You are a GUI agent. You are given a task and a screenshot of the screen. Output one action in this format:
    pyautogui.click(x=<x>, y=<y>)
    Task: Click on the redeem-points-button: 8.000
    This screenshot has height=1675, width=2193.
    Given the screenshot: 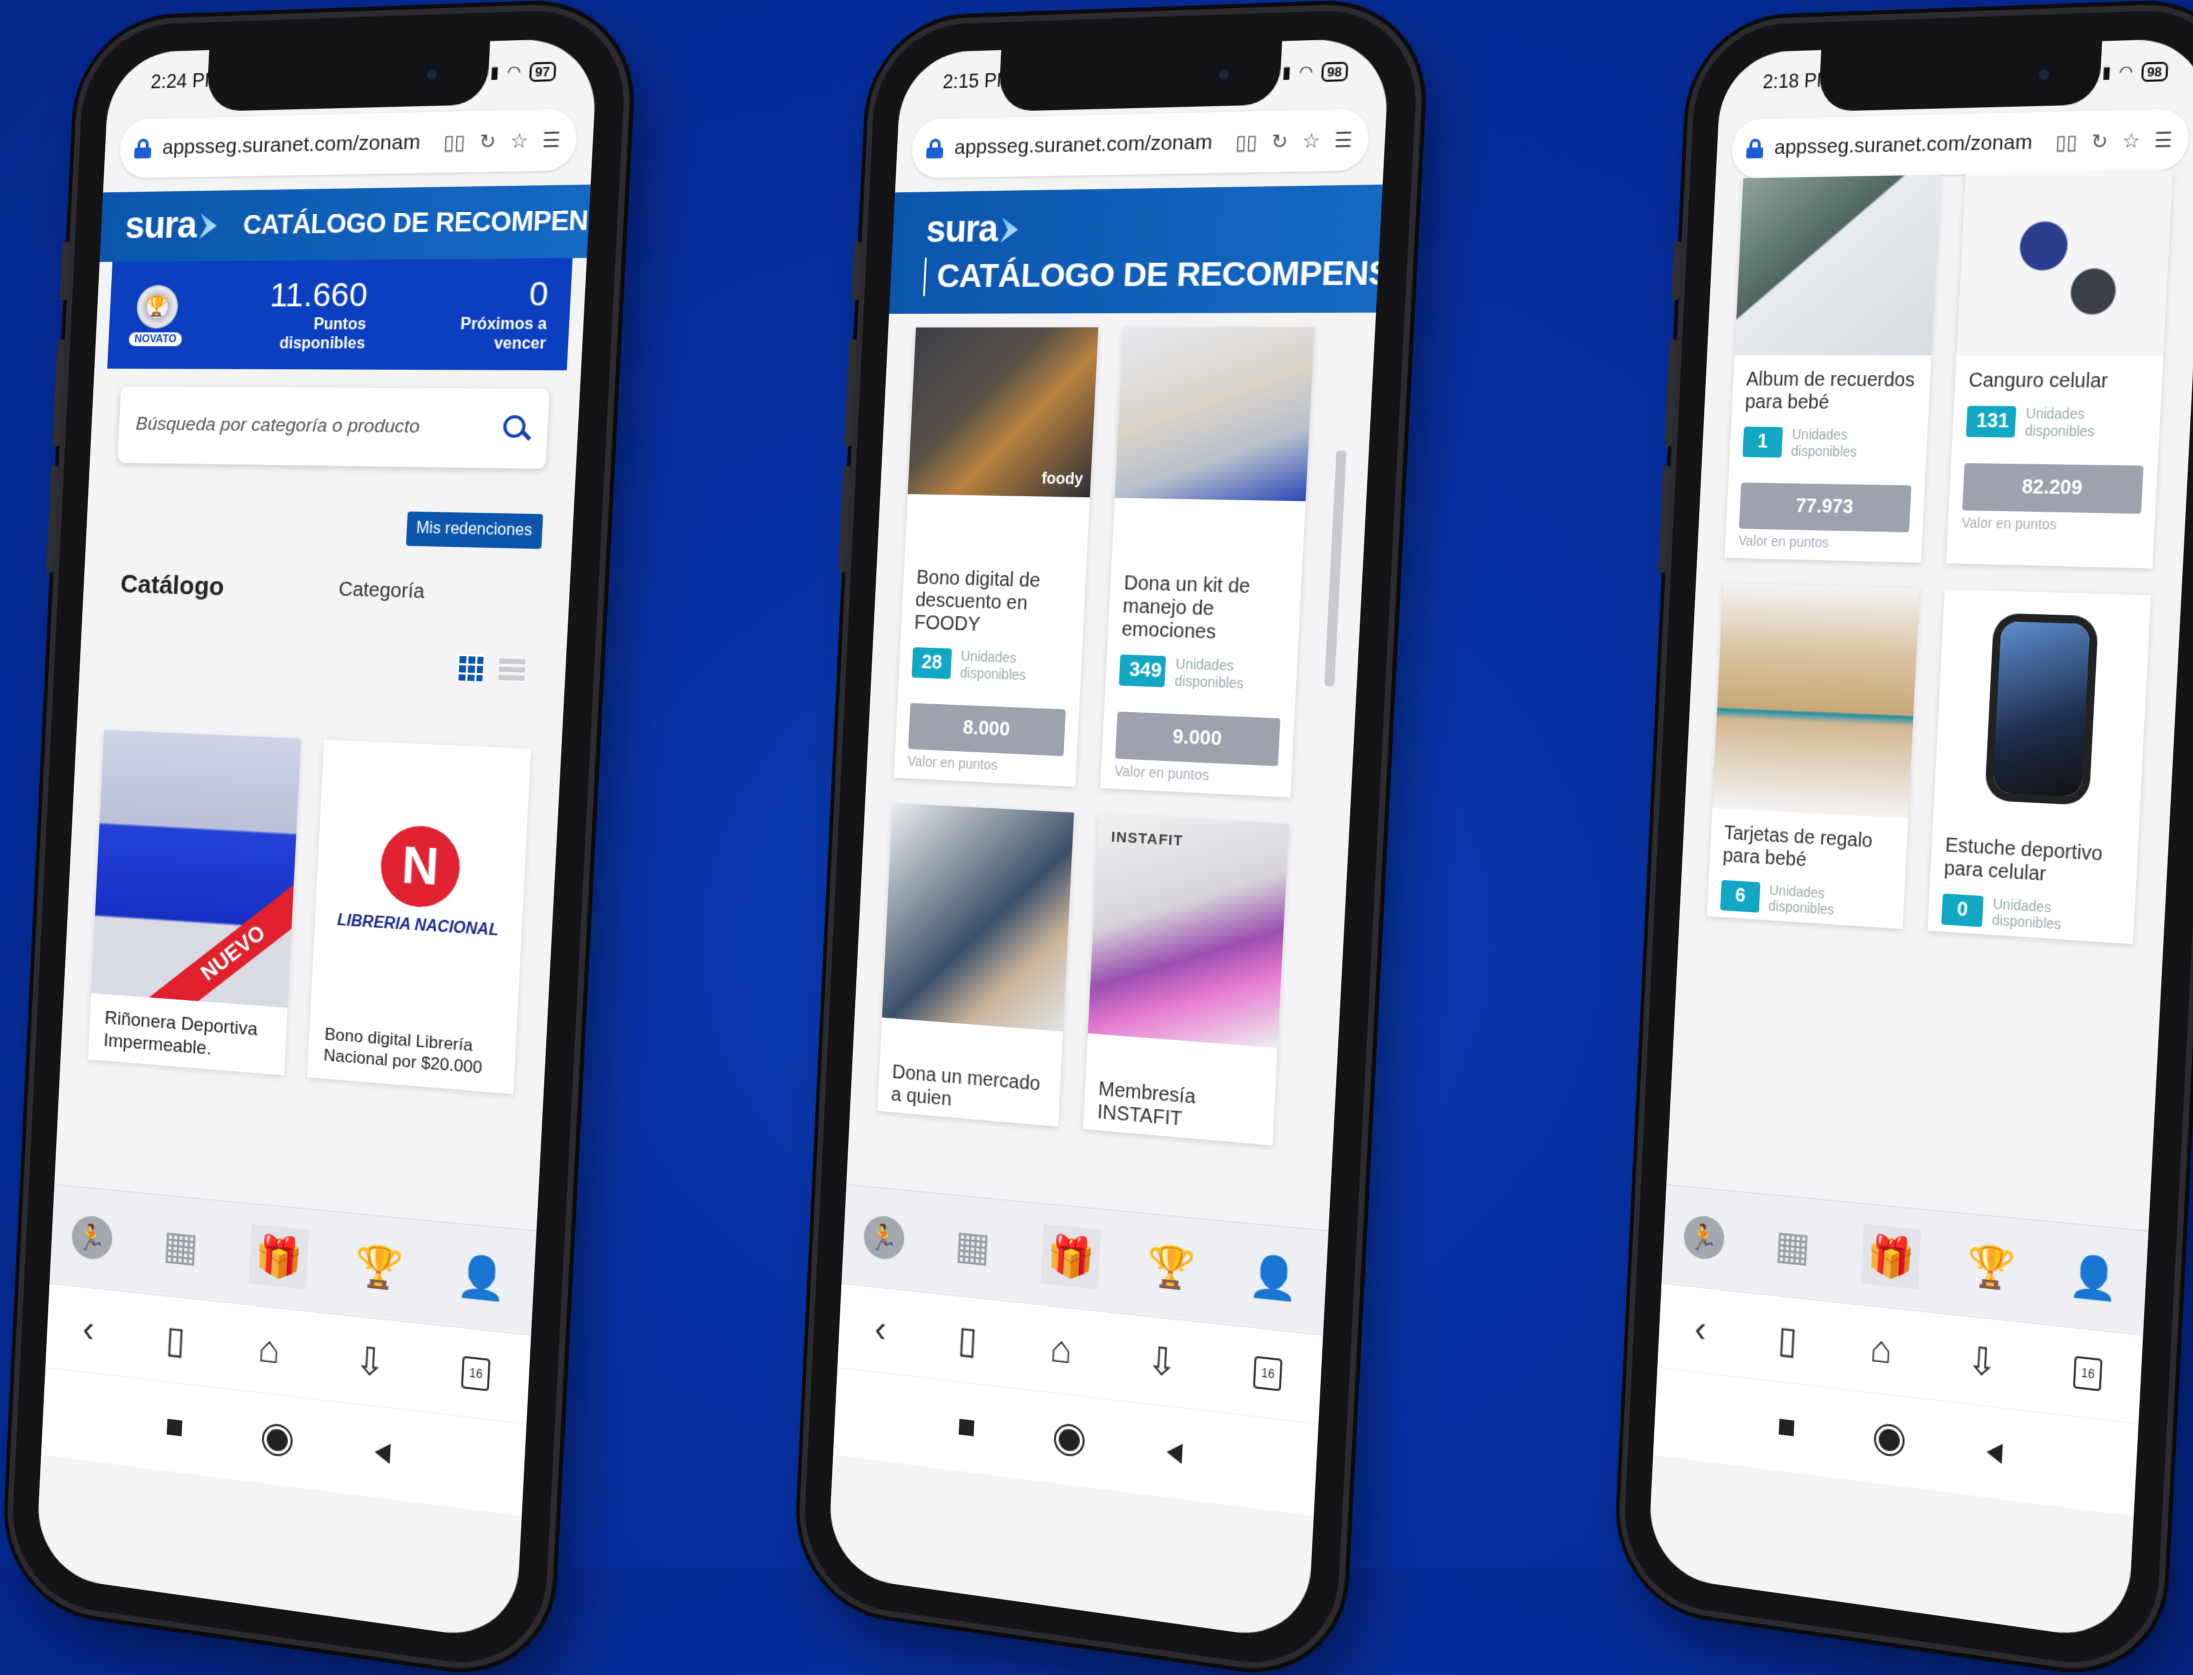 What is the action you would take?
    pyautogui.click(x=987, y=729)
    